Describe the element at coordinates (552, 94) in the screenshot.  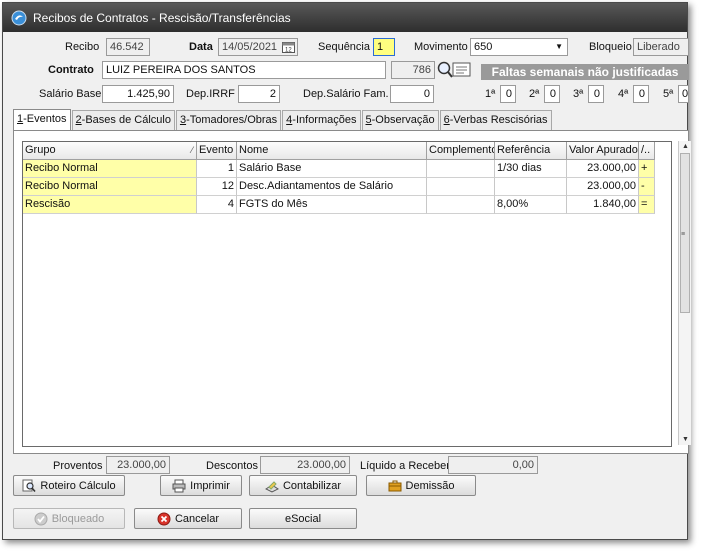
I see `week-2-field: 0` at that location.